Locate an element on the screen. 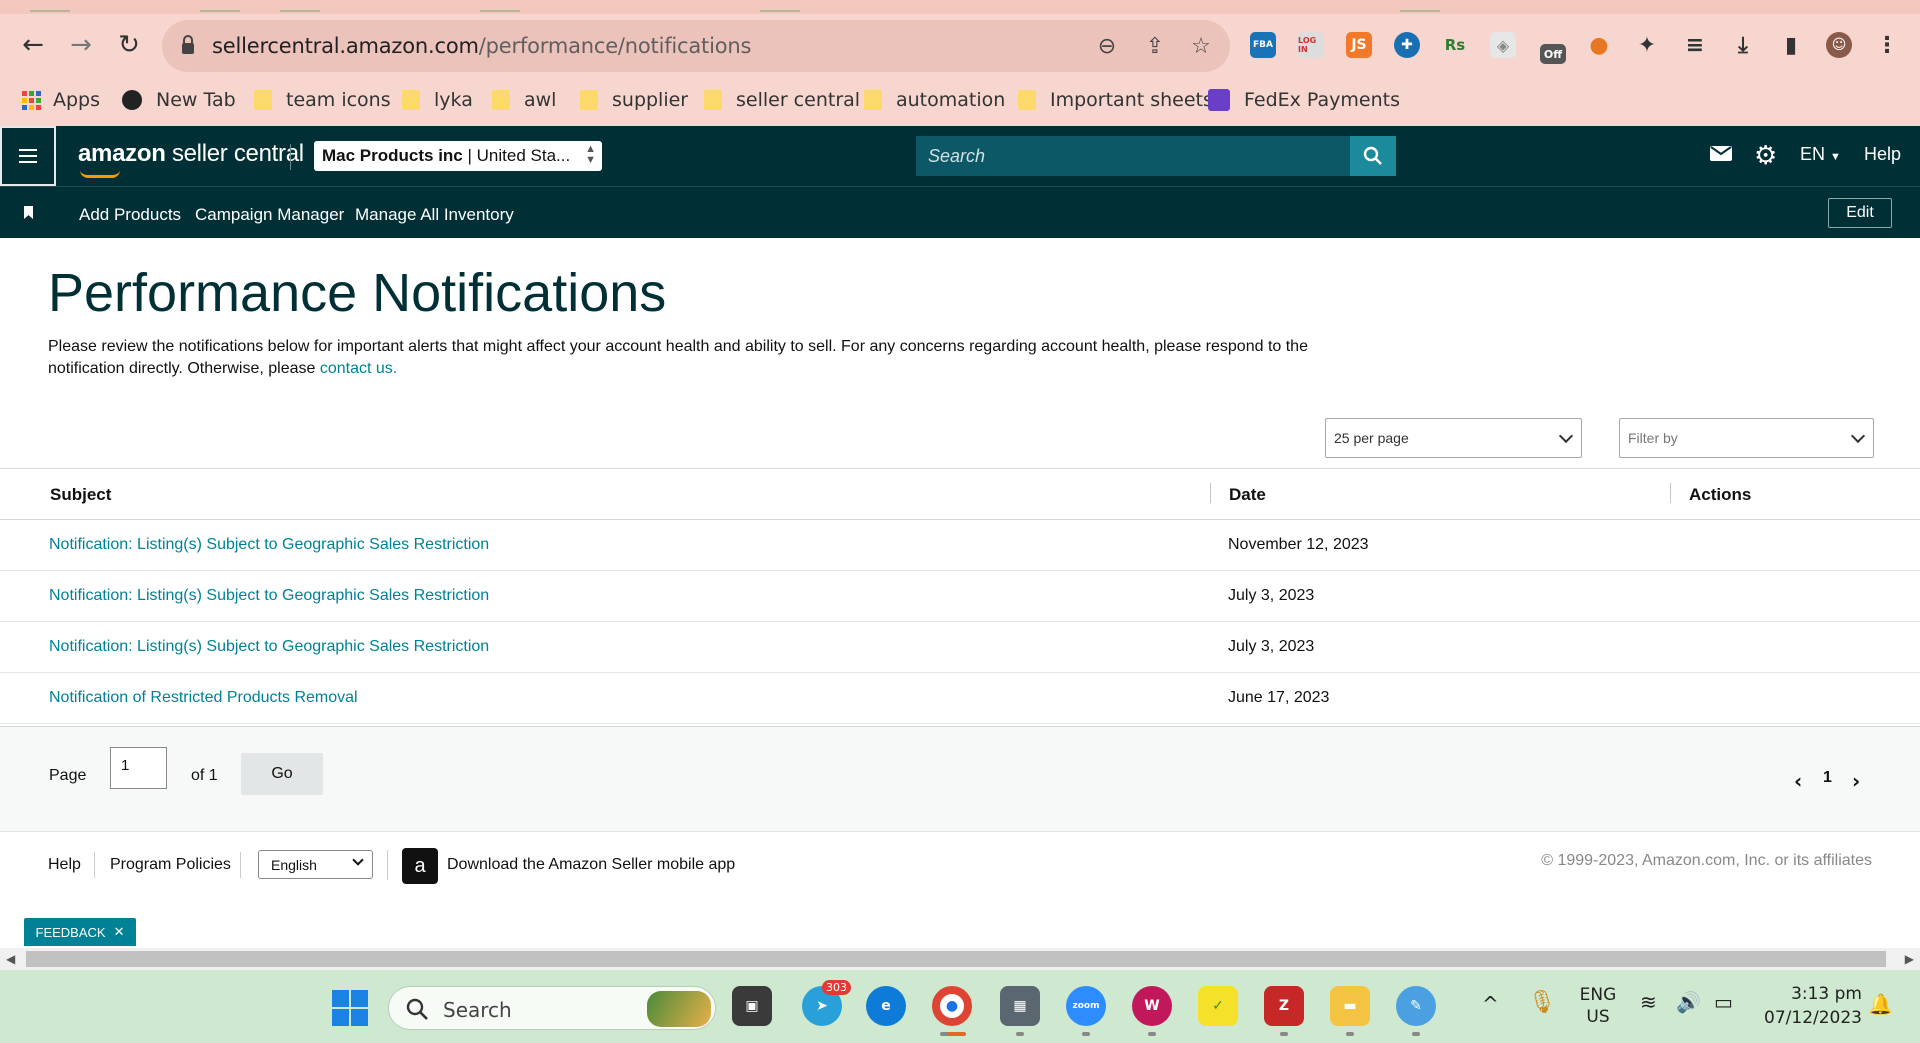  bookmark-awl: awl is located at coordinates (524, 100).